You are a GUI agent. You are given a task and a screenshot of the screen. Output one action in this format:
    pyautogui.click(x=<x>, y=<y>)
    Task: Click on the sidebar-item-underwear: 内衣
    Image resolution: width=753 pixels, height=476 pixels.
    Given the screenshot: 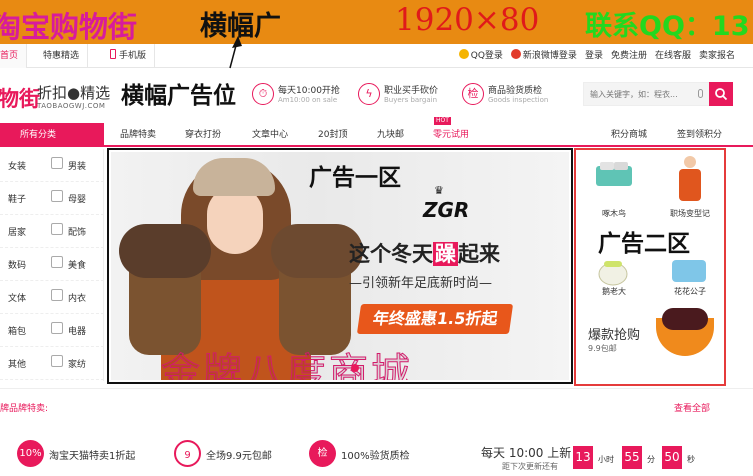 What is the action you would take?
    pyautogui.click(x=77, y=297)
    